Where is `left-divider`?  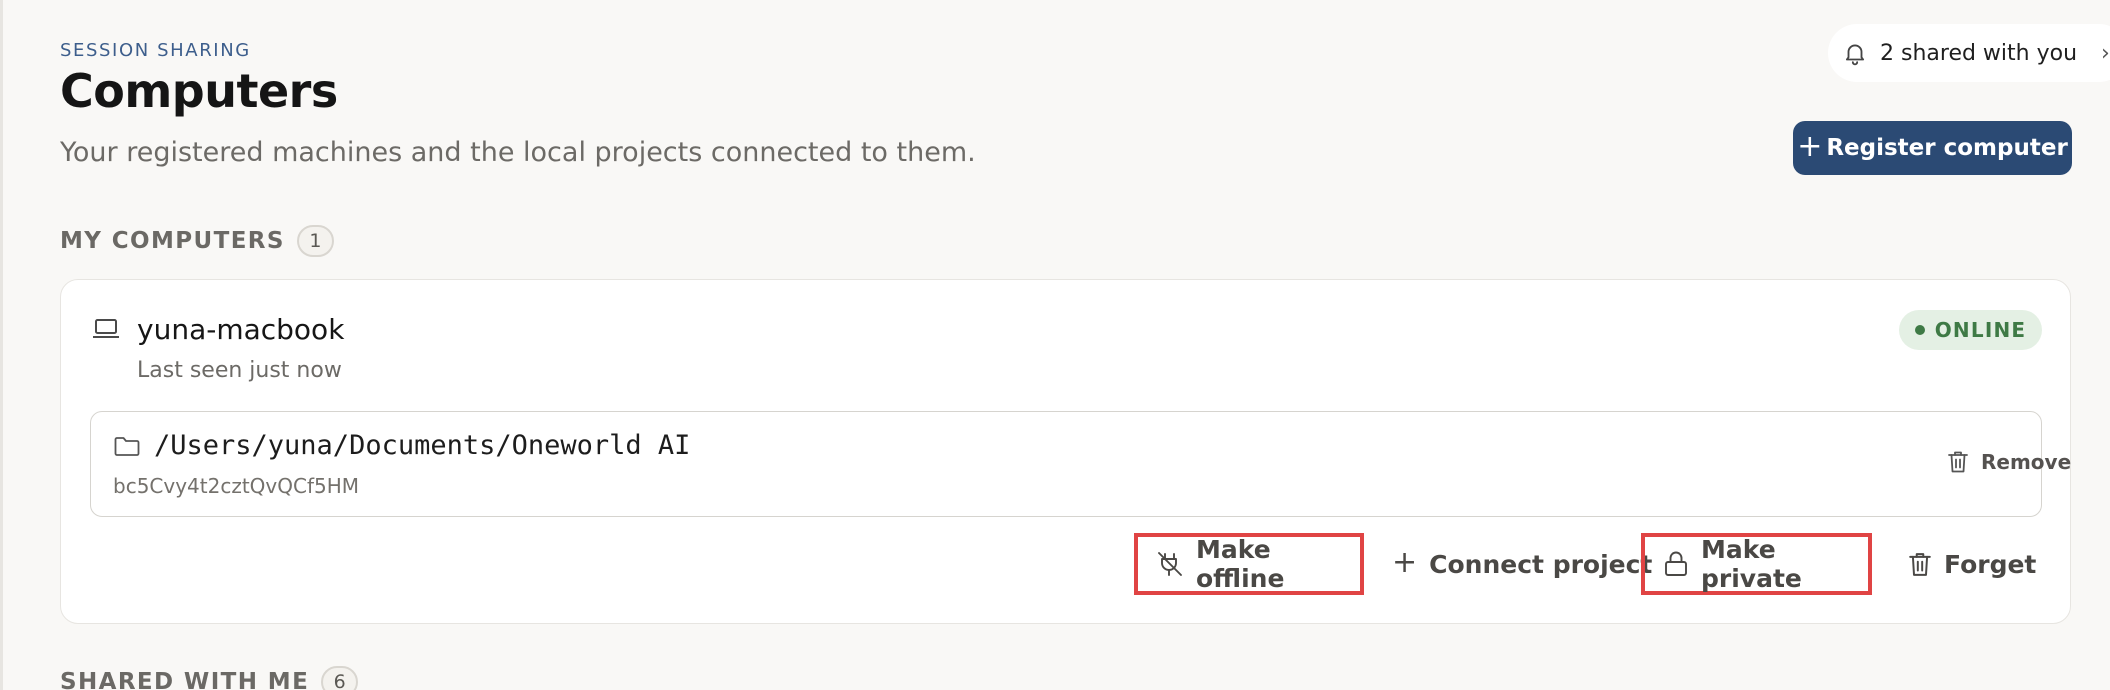 left-divider is located at coordinates (1, 345).